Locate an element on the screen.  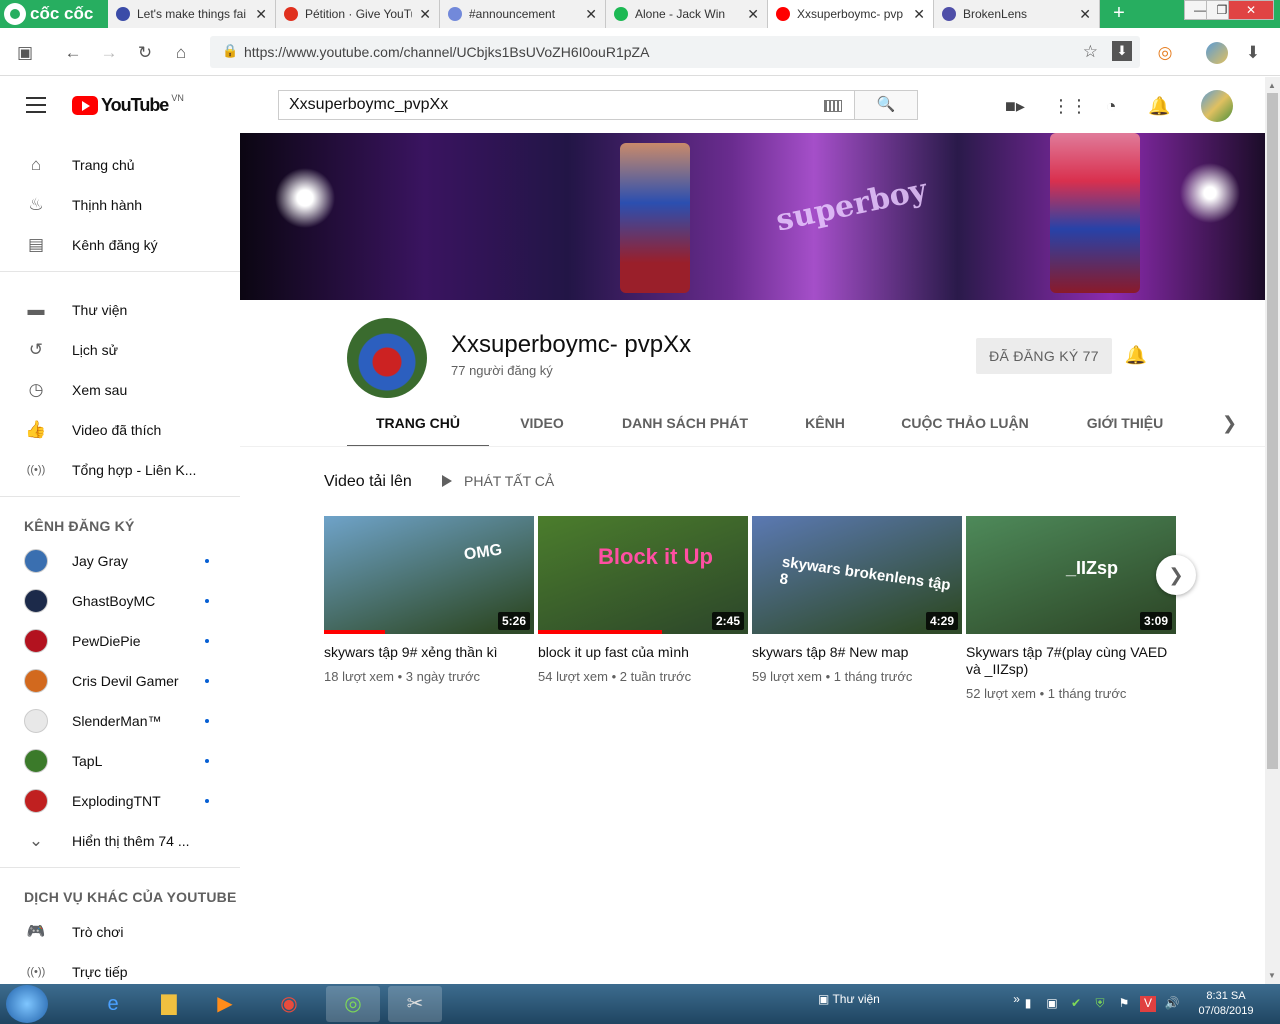
reload-icon: ↻ is located at coordinates (145, 53).